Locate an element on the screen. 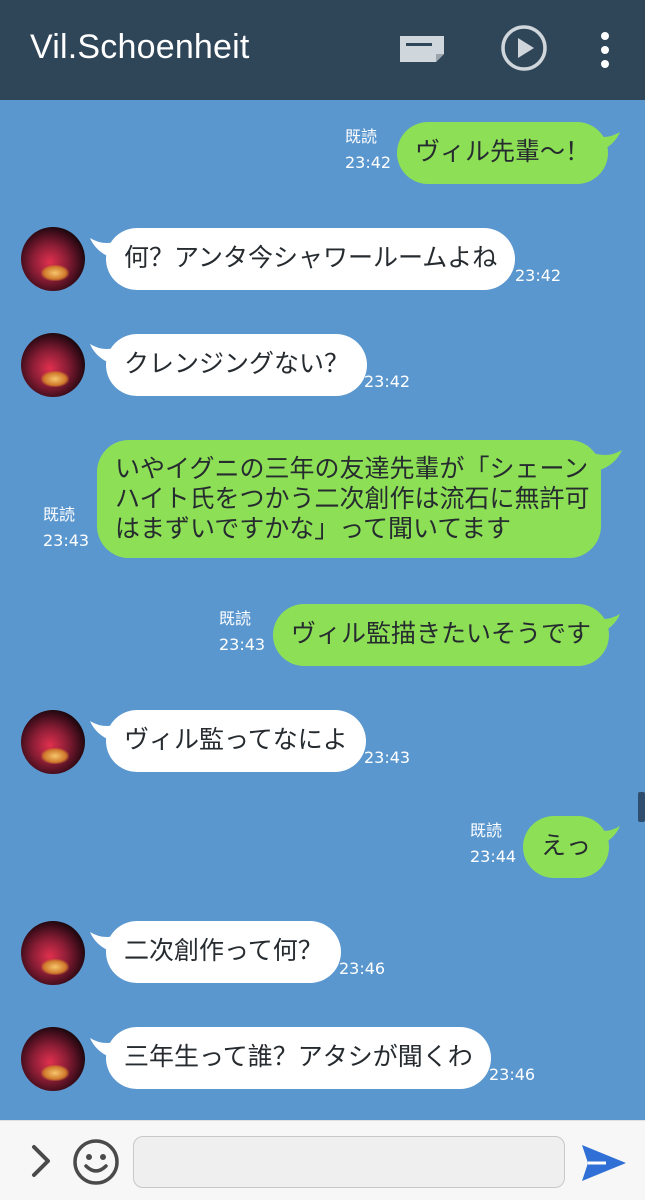 This screenshot has height=1200, width=645. message-line: ハイト氏をつかう二次創作は流石に無許可 is located at coordinates (352, 498).